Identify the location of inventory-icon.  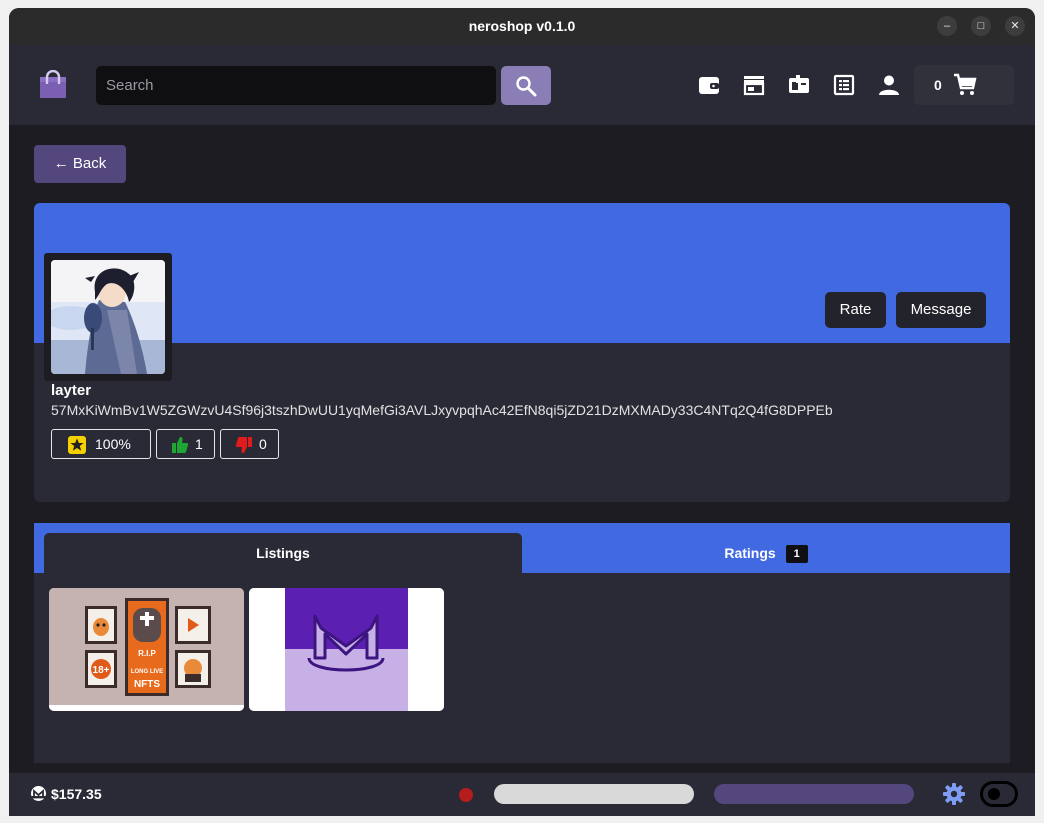
(799, 85).